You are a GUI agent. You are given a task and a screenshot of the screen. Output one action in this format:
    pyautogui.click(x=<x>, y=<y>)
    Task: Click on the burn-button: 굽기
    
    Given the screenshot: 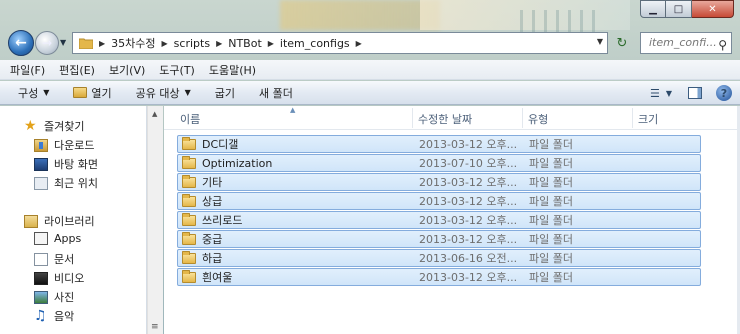 What is the action you would take?
    pyautogui.click(x=225, y=93)
    